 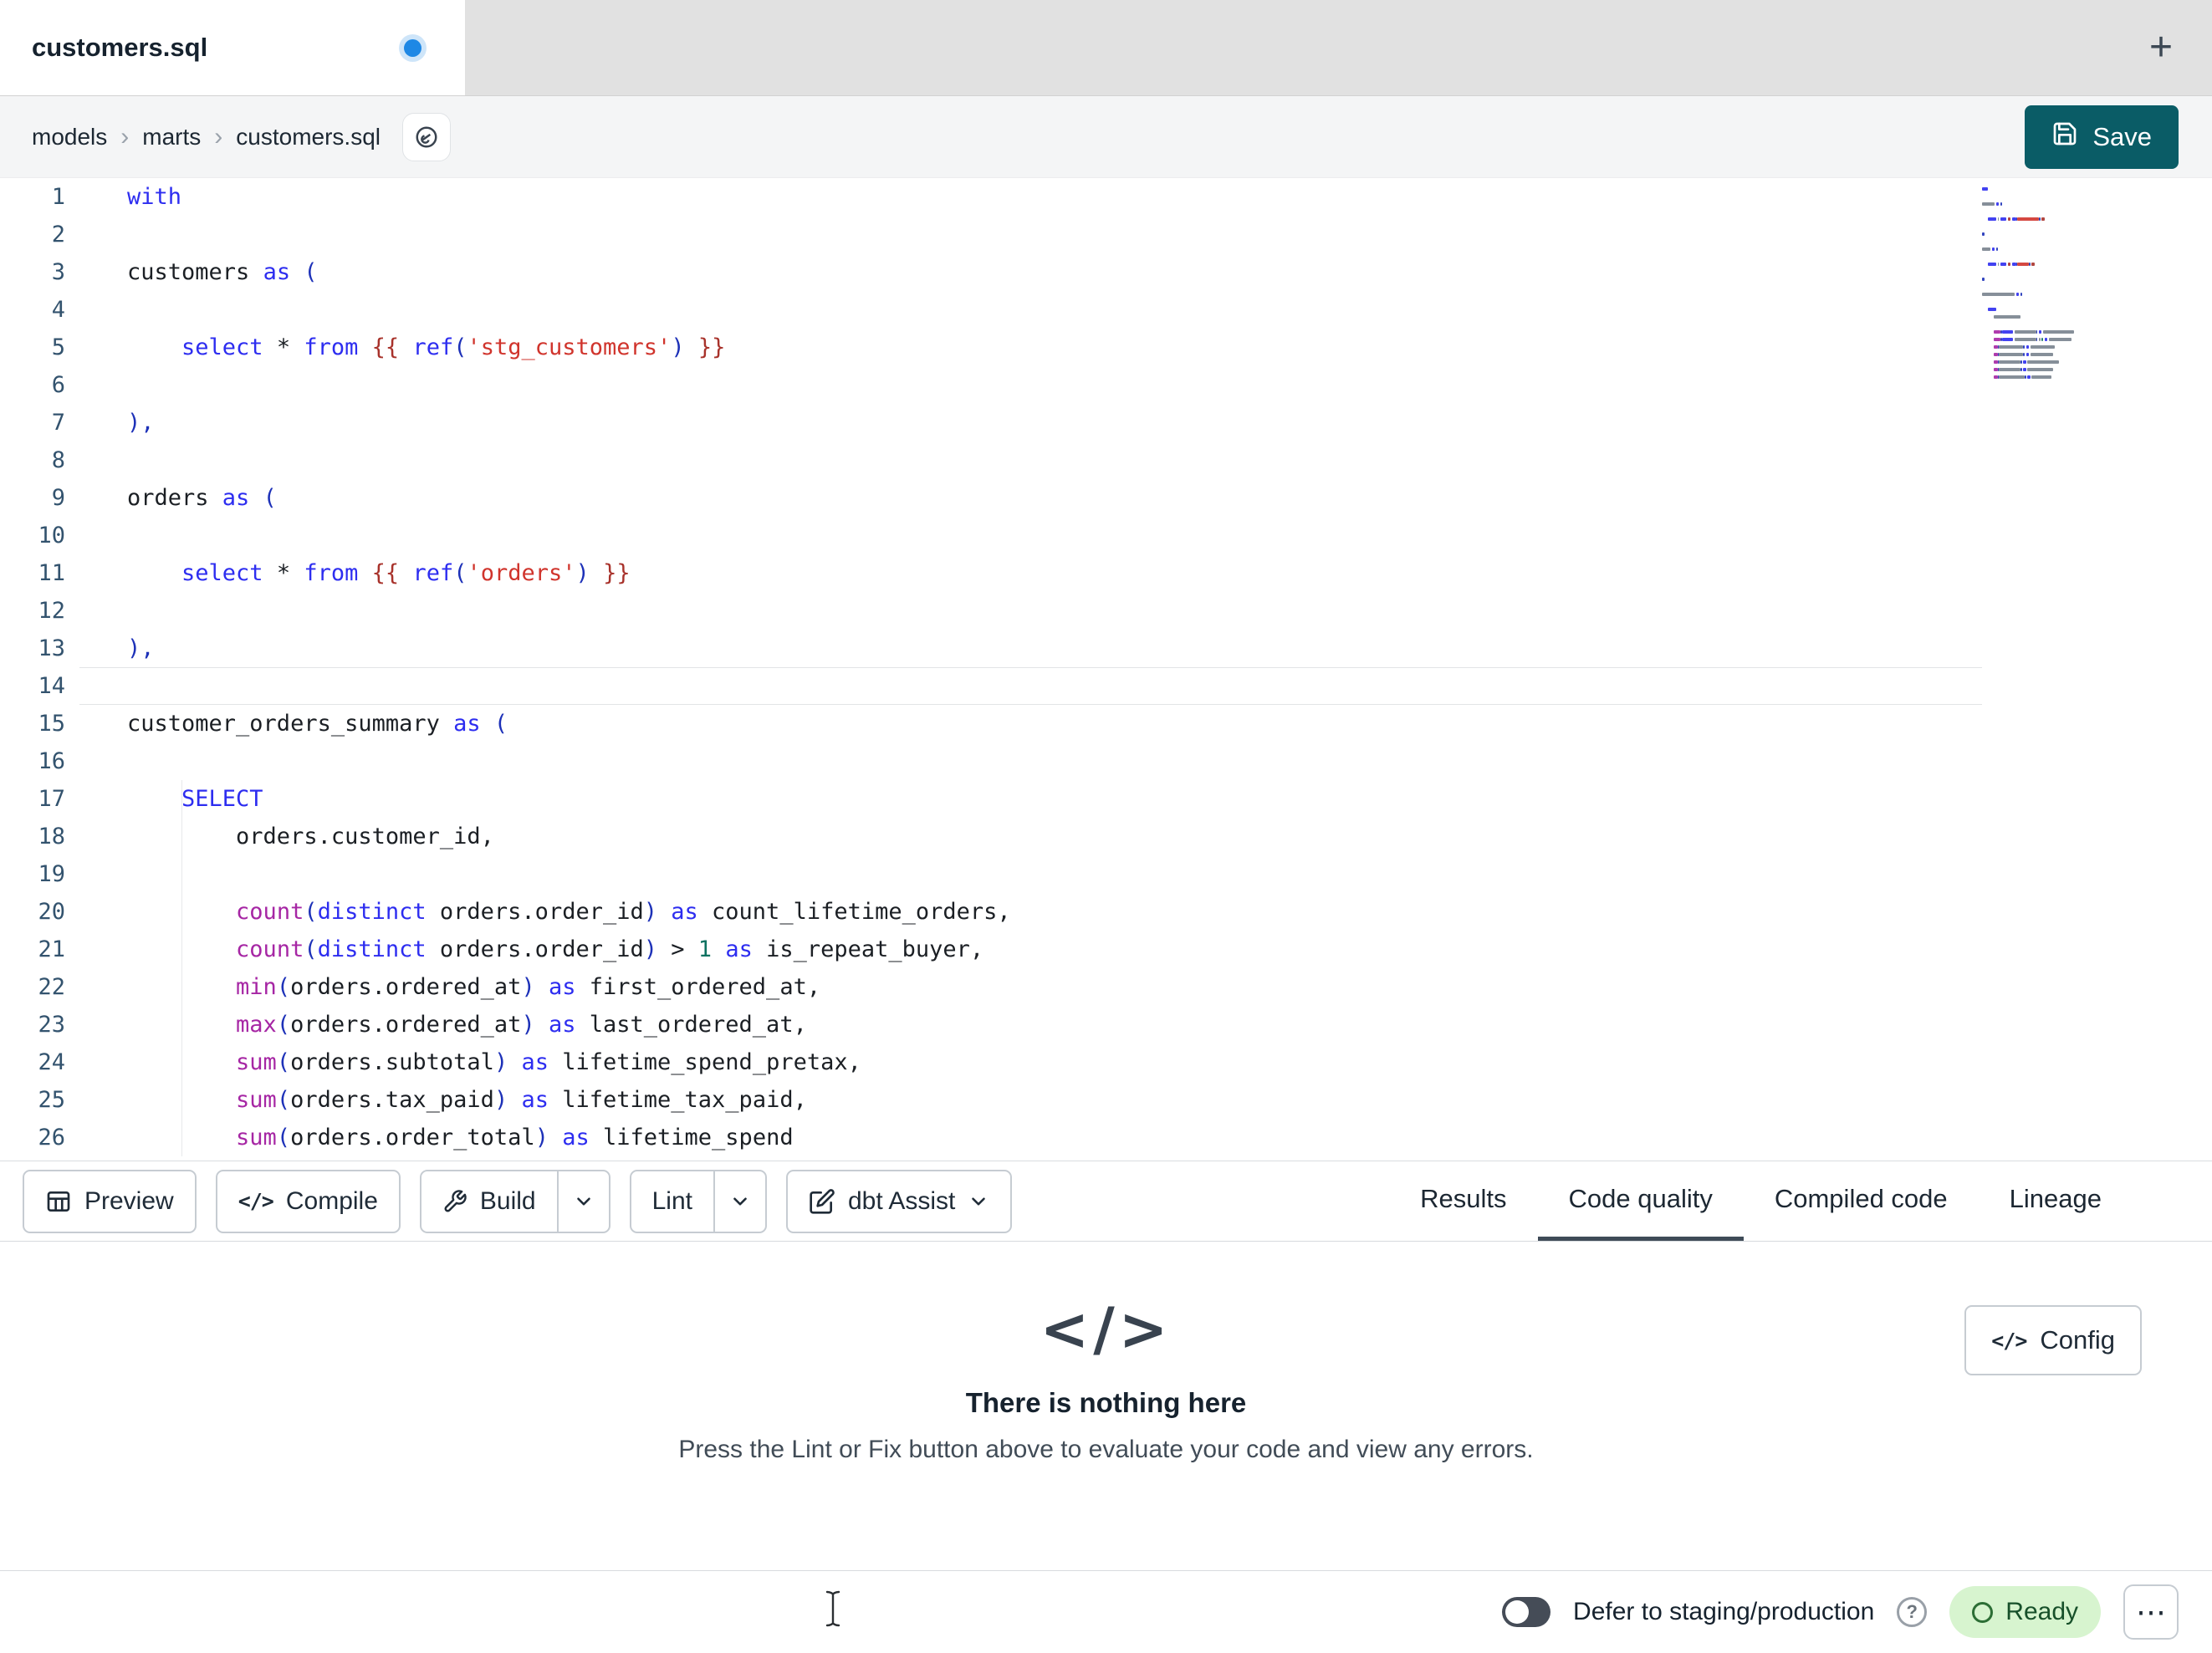 I want to click on code-line-18: 18 orders.customer_id,, so click(x=1106, y=836).